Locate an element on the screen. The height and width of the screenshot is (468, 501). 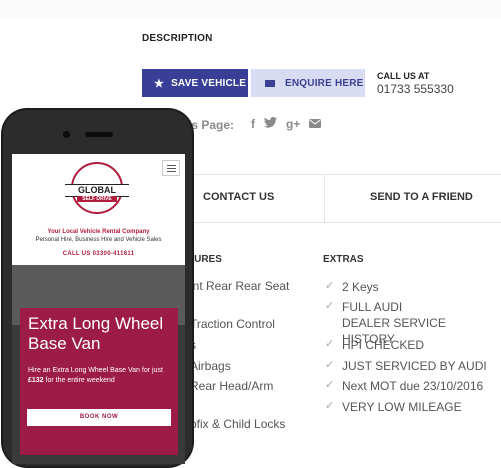
extra-item: ✓ VERY LOW MILEAGE is located at coordinates (393, 407).